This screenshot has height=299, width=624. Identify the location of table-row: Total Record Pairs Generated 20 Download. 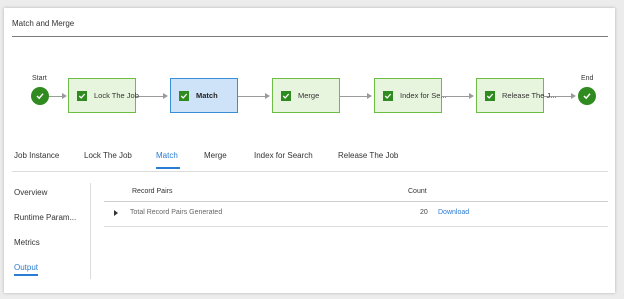
(356, 215).